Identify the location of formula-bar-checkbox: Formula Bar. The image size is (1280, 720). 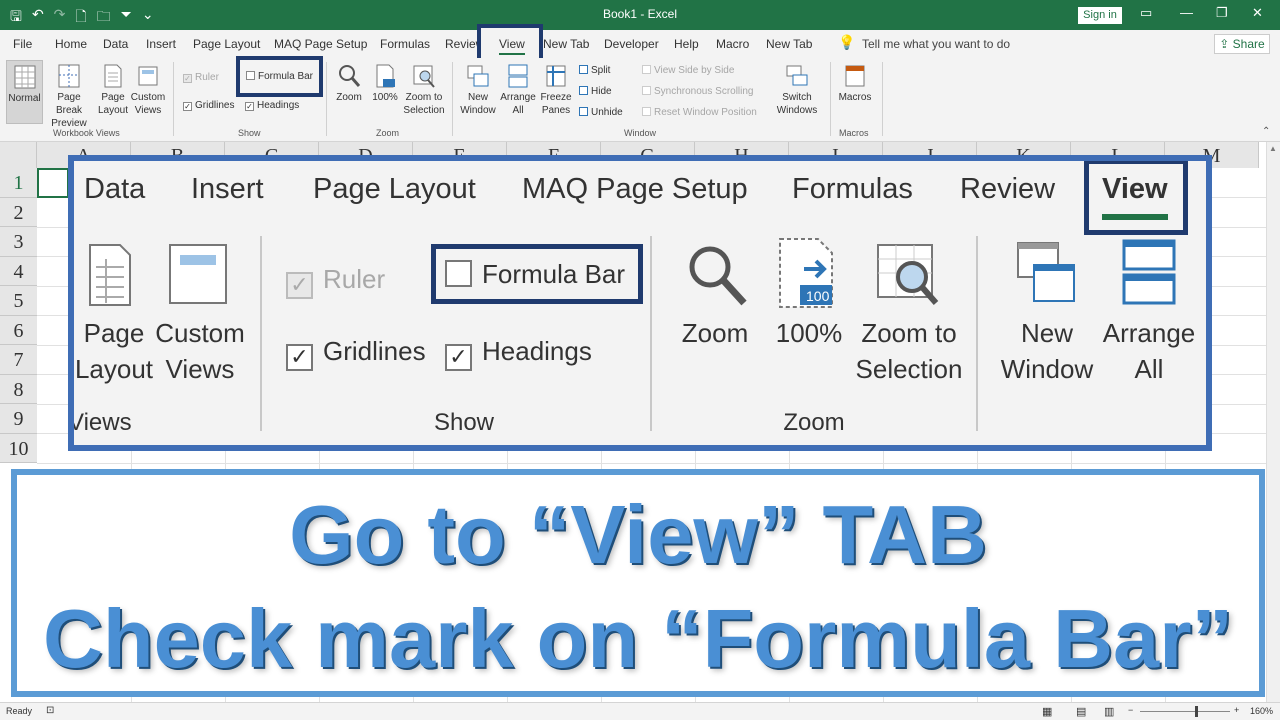
(279, 76).